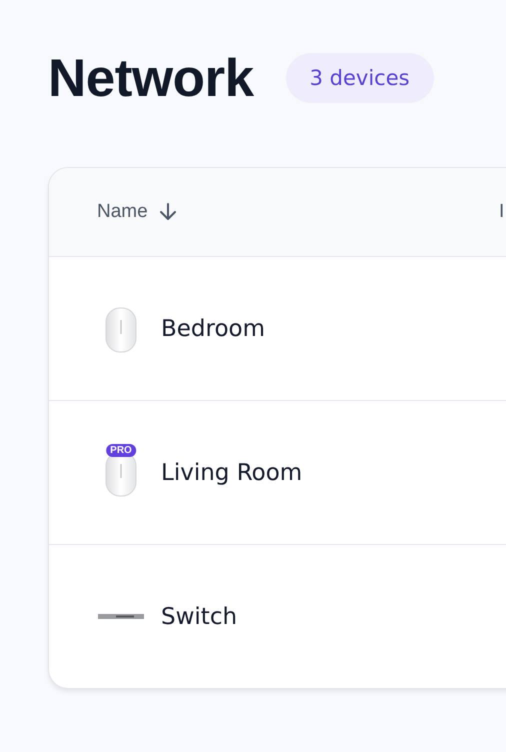 This screenshot has width=506, height=752. What do you see at coordinates (121, 450) in the screenshot?
I see `pro-badge: PRO` at bounding box center [121, 450].